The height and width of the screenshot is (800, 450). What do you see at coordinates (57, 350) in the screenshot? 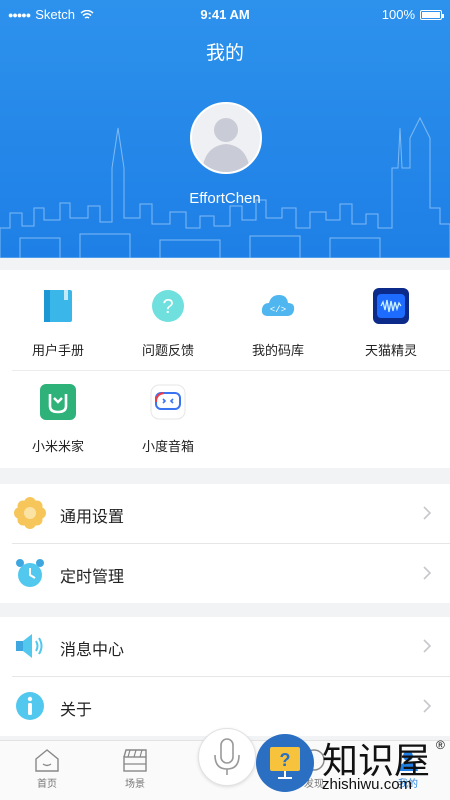
I see `grid-item-label: 用户手册` at bounding box center [57, 350].